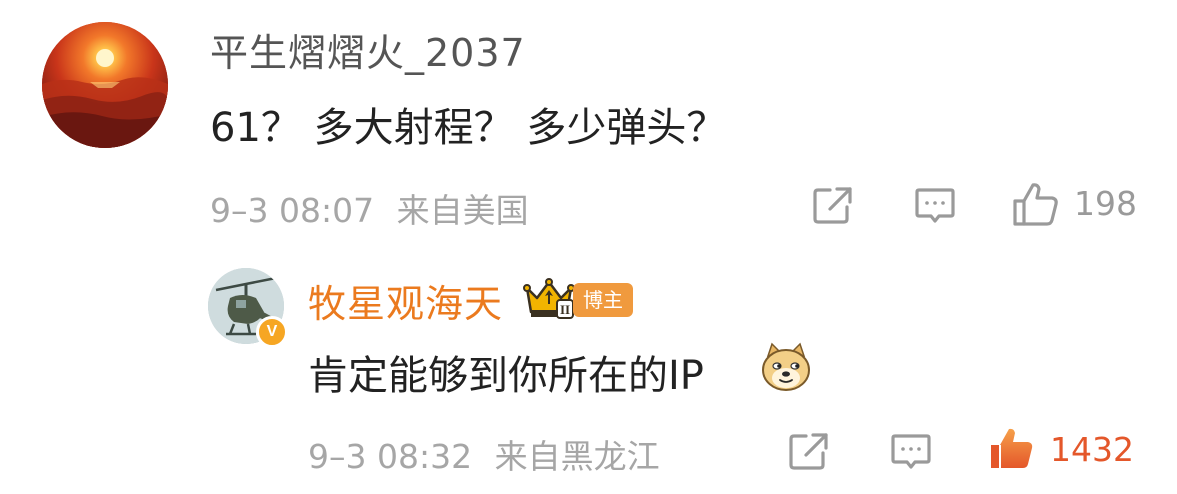 Image resolution: width=1177 pixels, height=494 pixels. What do you see at coordinates (462, 210) in the screenshot?
I see `comment-location: 来自美国` at bounding box center [462, 210].